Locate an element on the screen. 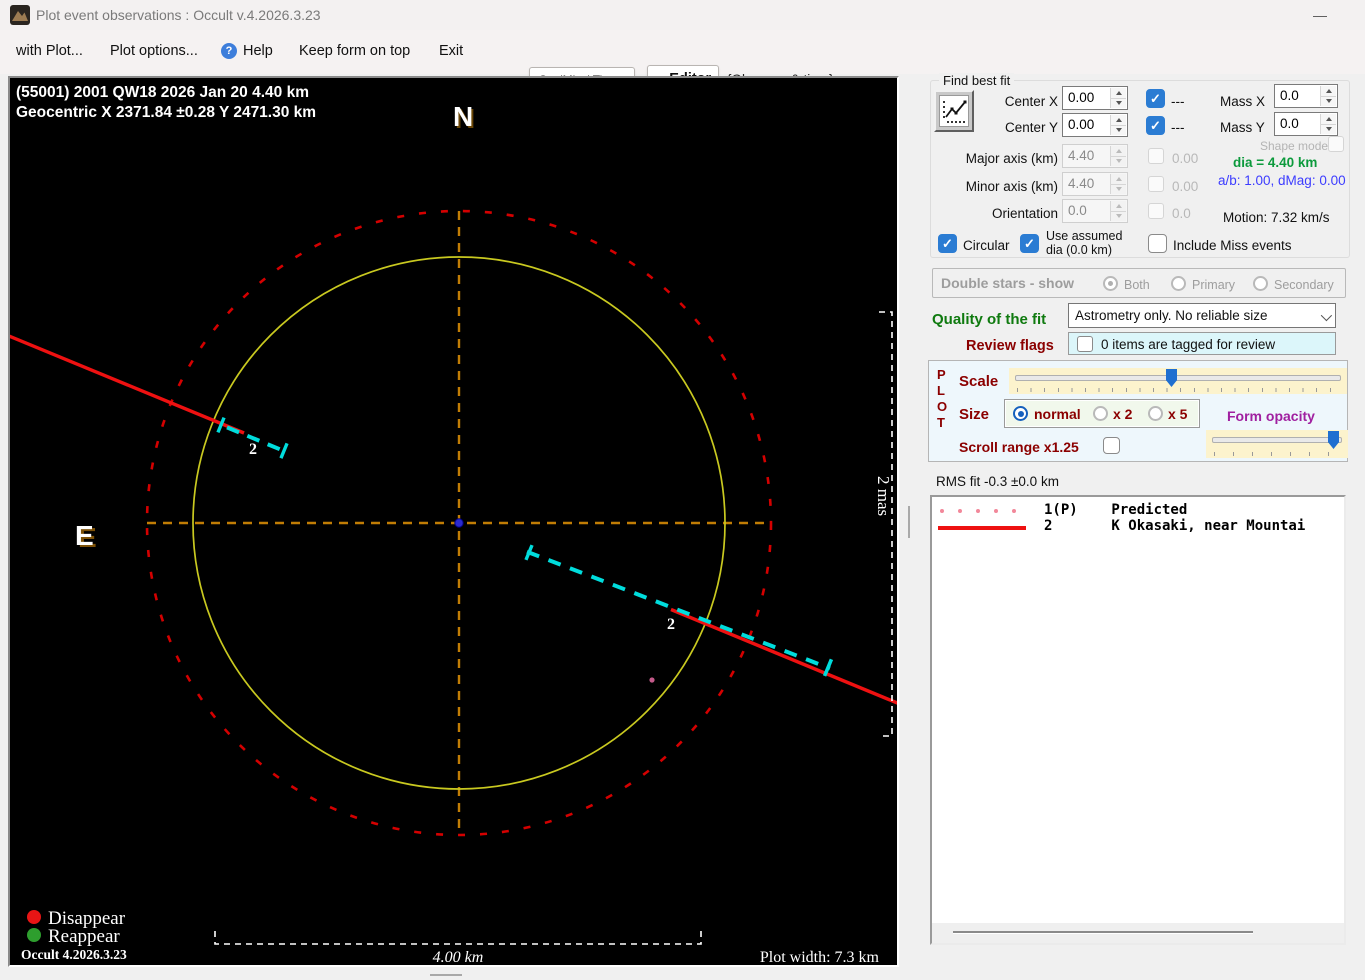 Image resolution: width=1365 pixels, height=980 pixels. review-flags-box: 0 items are tagged for review is located at coordinates (1202, 343).